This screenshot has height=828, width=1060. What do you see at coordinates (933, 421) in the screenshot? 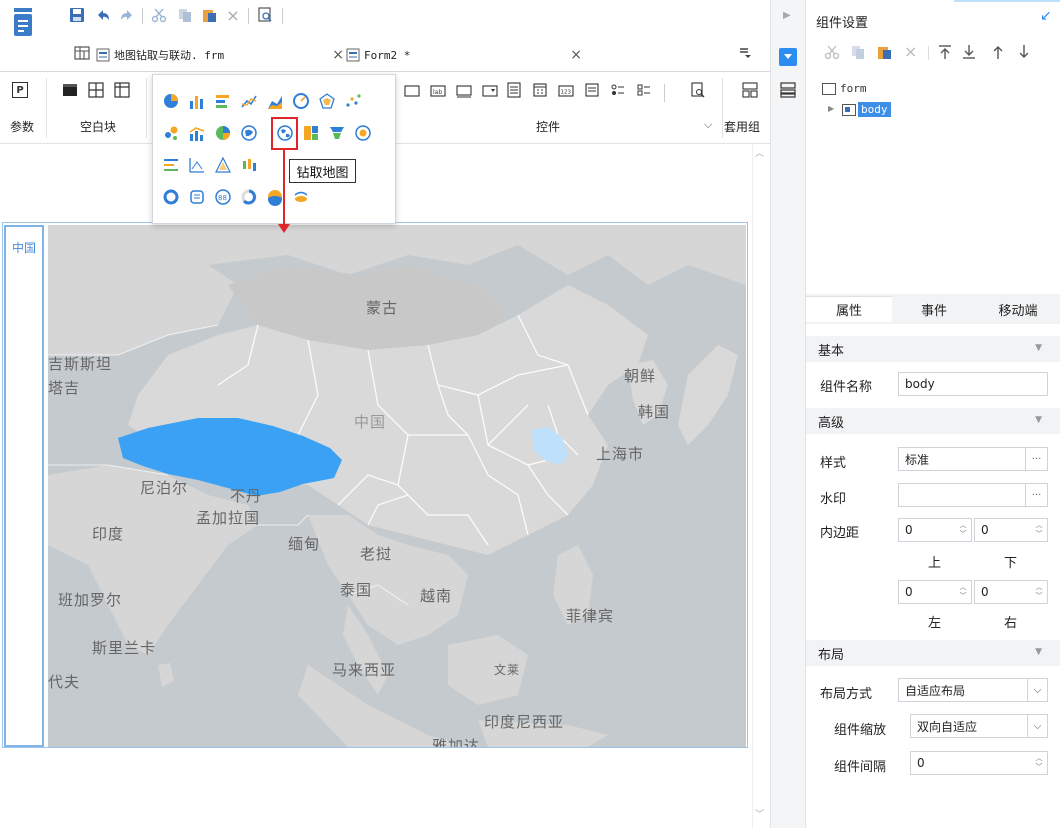
I see `section-advanced: 高级 ▼` at bounding box center [933, 421].